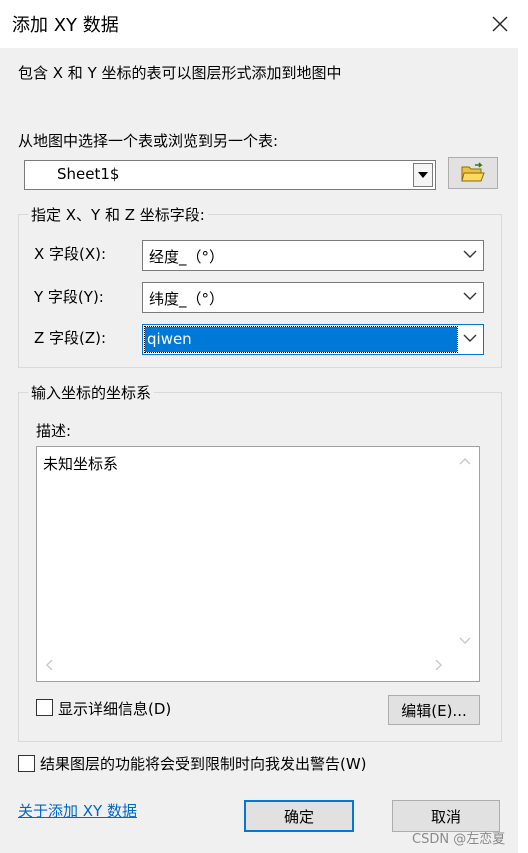 This screenshot has height=853, width=528. What do you see at coordinates (81, 464) in the screenshot?
I see `description-text: 未知坐标系` at bounding box center [81, 464].